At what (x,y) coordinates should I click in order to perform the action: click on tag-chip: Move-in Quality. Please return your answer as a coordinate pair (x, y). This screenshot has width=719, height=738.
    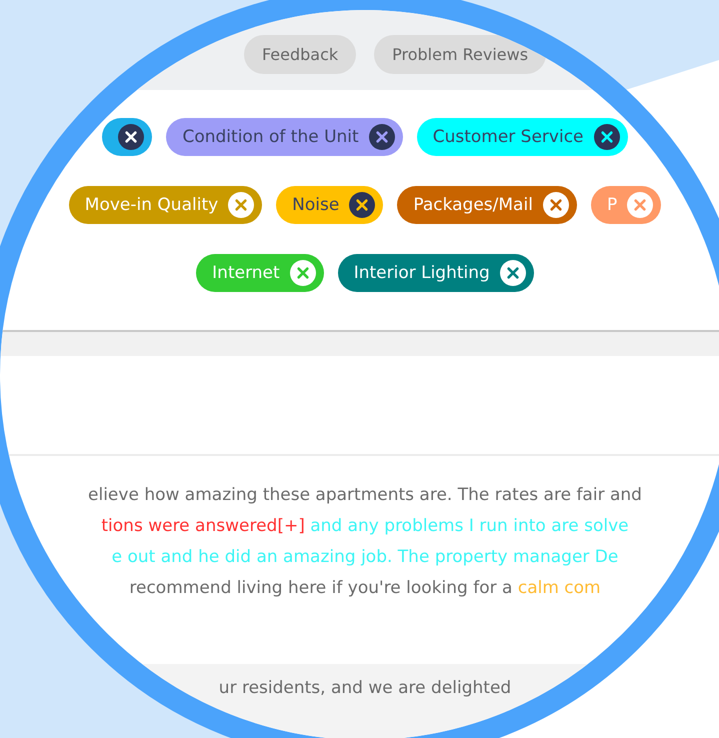
    Looking at the image, I should click on (165, 205).